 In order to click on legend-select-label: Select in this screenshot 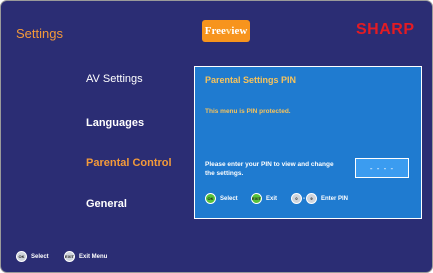, I will do `click(229, 198)`.